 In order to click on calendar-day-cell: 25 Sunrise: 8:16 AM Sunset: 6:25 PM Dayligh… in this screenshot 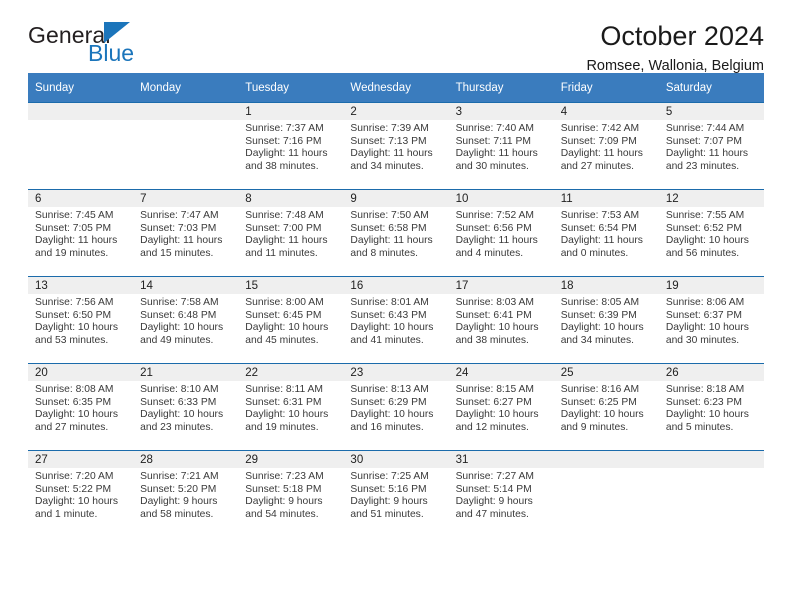, I will do `click(606, 407)`.